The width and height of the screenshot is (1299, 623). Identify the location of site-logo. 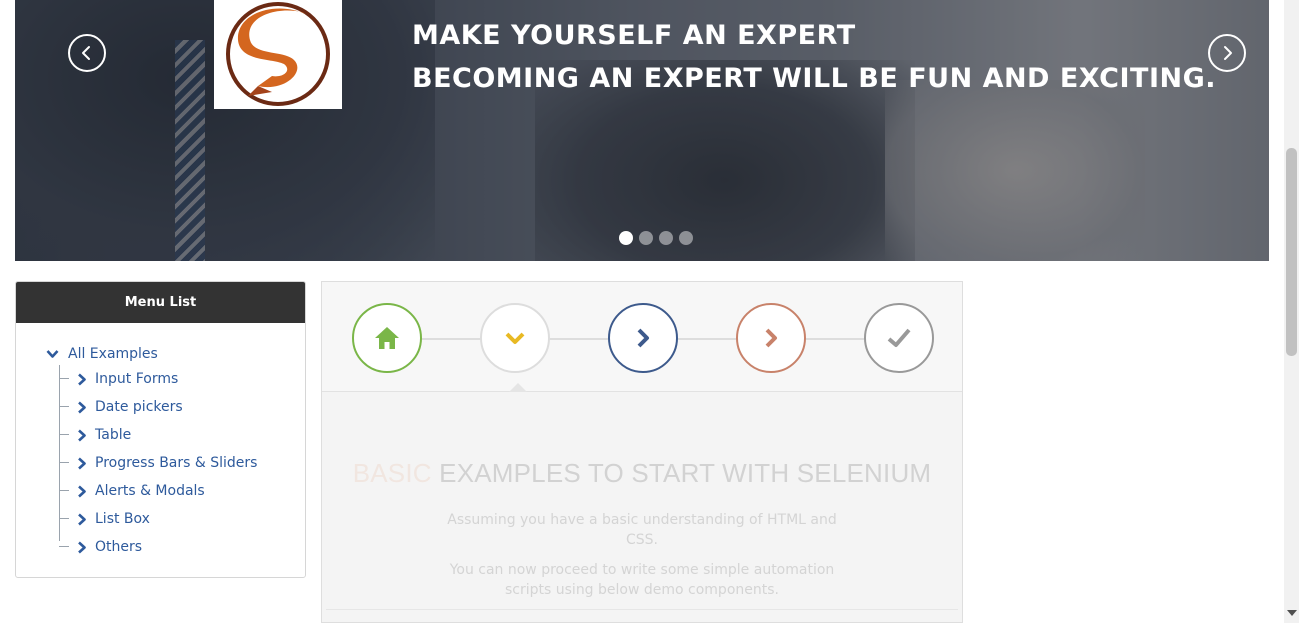
(278, 54).